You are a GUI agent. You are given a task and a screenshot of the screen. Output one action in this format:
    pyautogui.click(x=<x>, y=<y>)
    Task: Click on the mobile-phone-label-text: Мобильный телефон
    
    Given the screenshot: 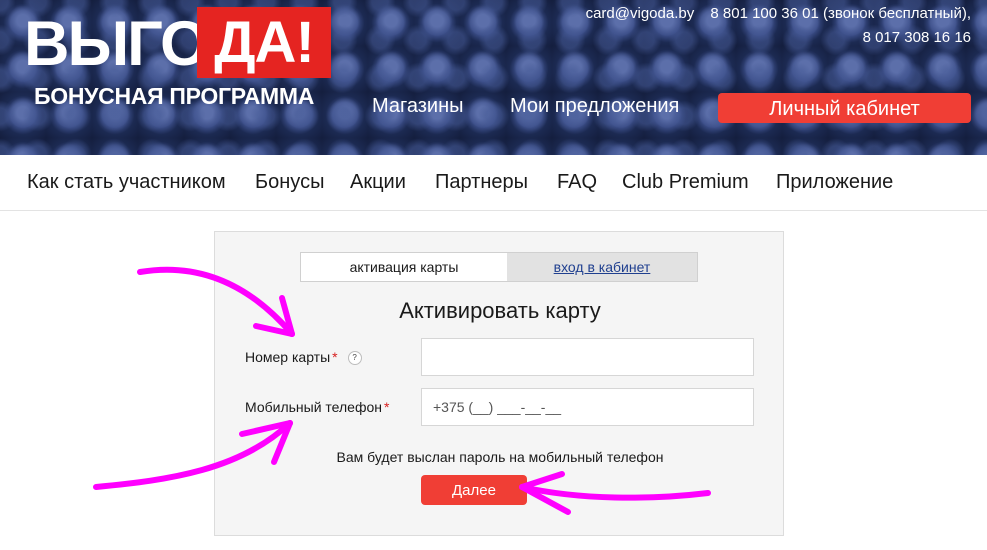 What is the action you would take?
    pyautogui.click(x=313, y=407)
    